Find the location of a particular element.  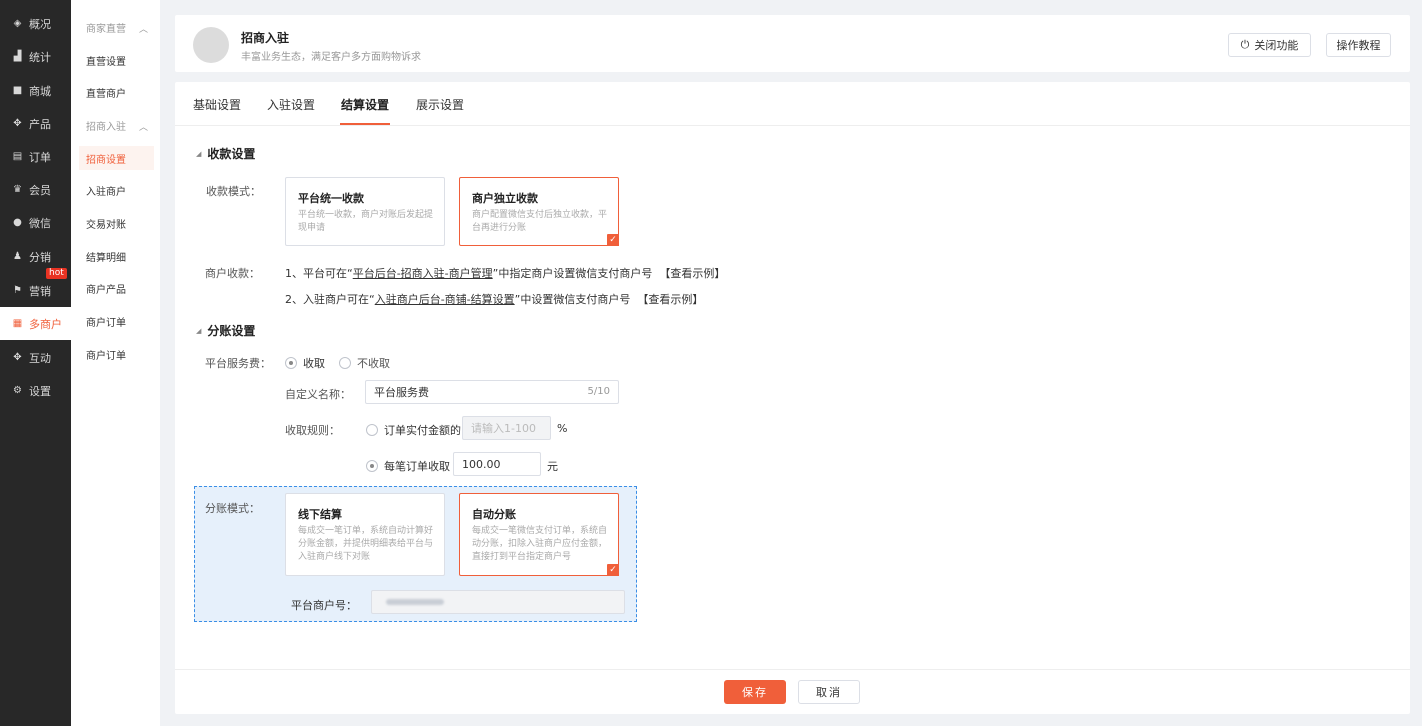

submenu-item-direct-merchants: 直营商户 is located at coordinates (116, 92).